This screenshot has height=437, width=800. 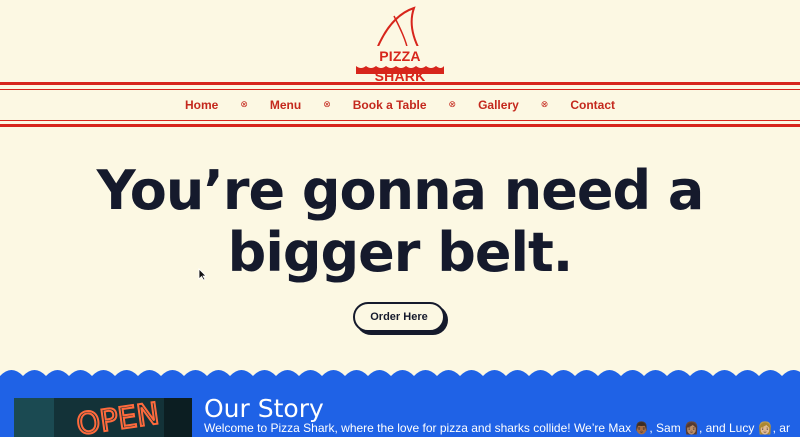 What do you see at coordinates (390, 105) in the screenshot?
I see `nav-item-book-a-table: Book a Table` at bounding box center [390, 105].